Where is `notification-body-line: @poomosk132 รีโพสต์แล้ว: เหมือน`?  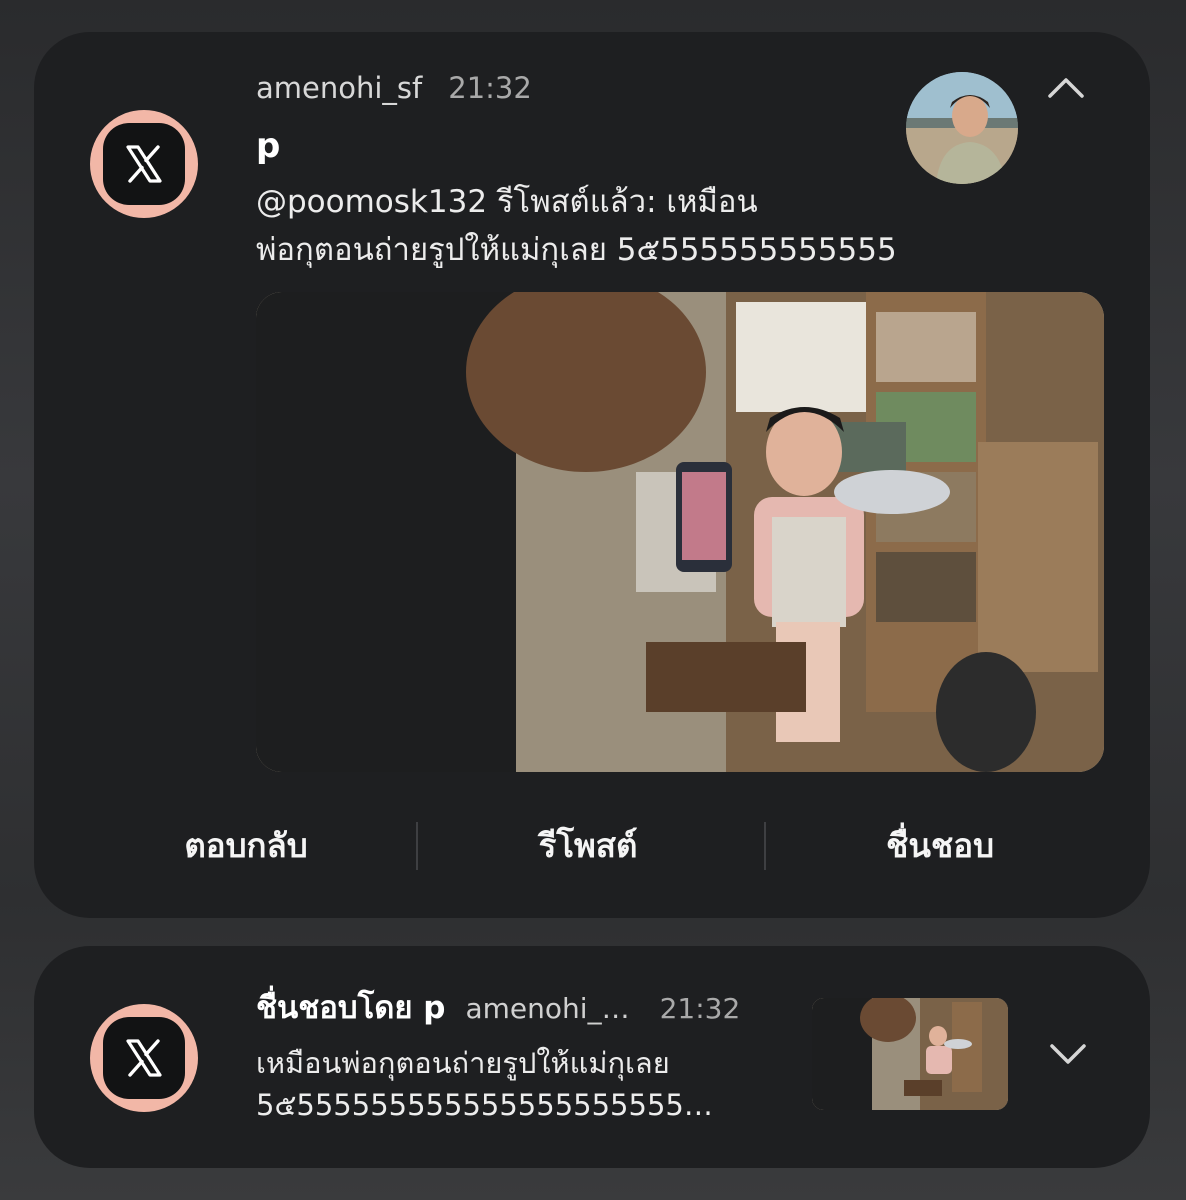
notification-body-line: @poomosk132 รีโพสต์แล้ว: เหมือน is located at coordinates (507, 202).